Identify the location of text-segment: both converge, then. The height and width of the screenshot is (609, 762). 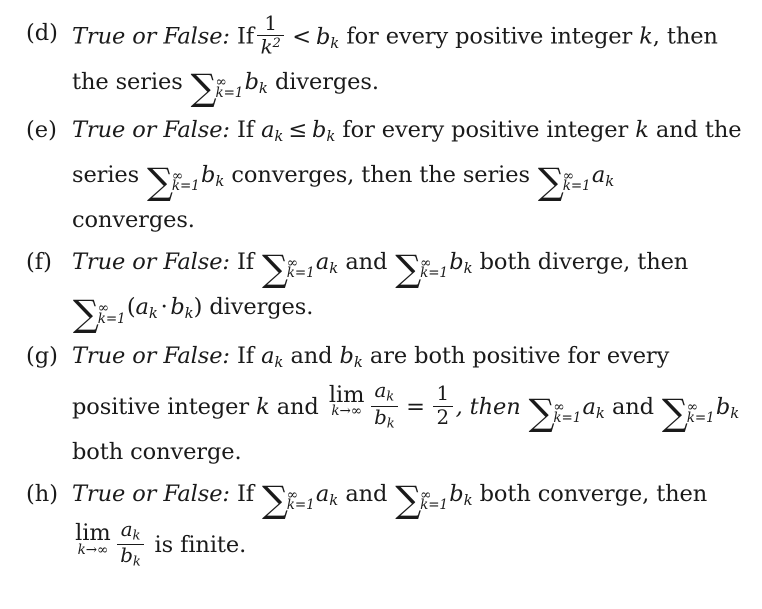
(593, 493).